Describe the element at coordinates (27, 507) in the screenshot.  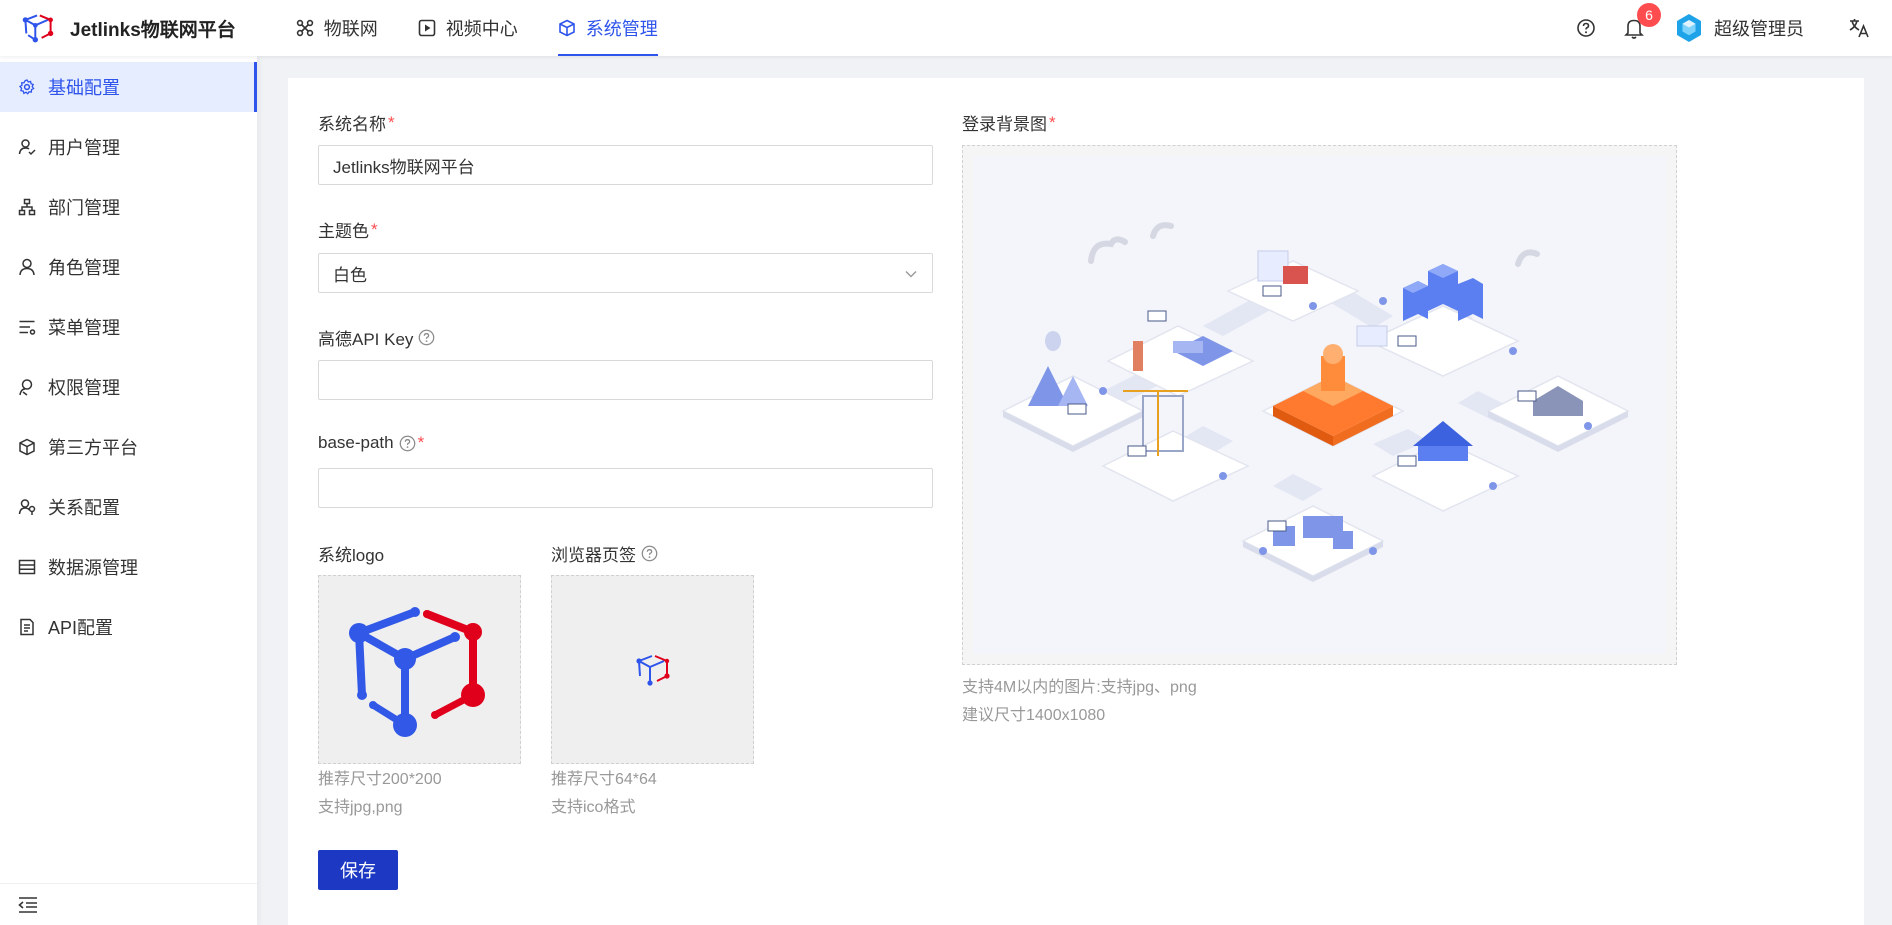
I see `relation-icon` at that location.